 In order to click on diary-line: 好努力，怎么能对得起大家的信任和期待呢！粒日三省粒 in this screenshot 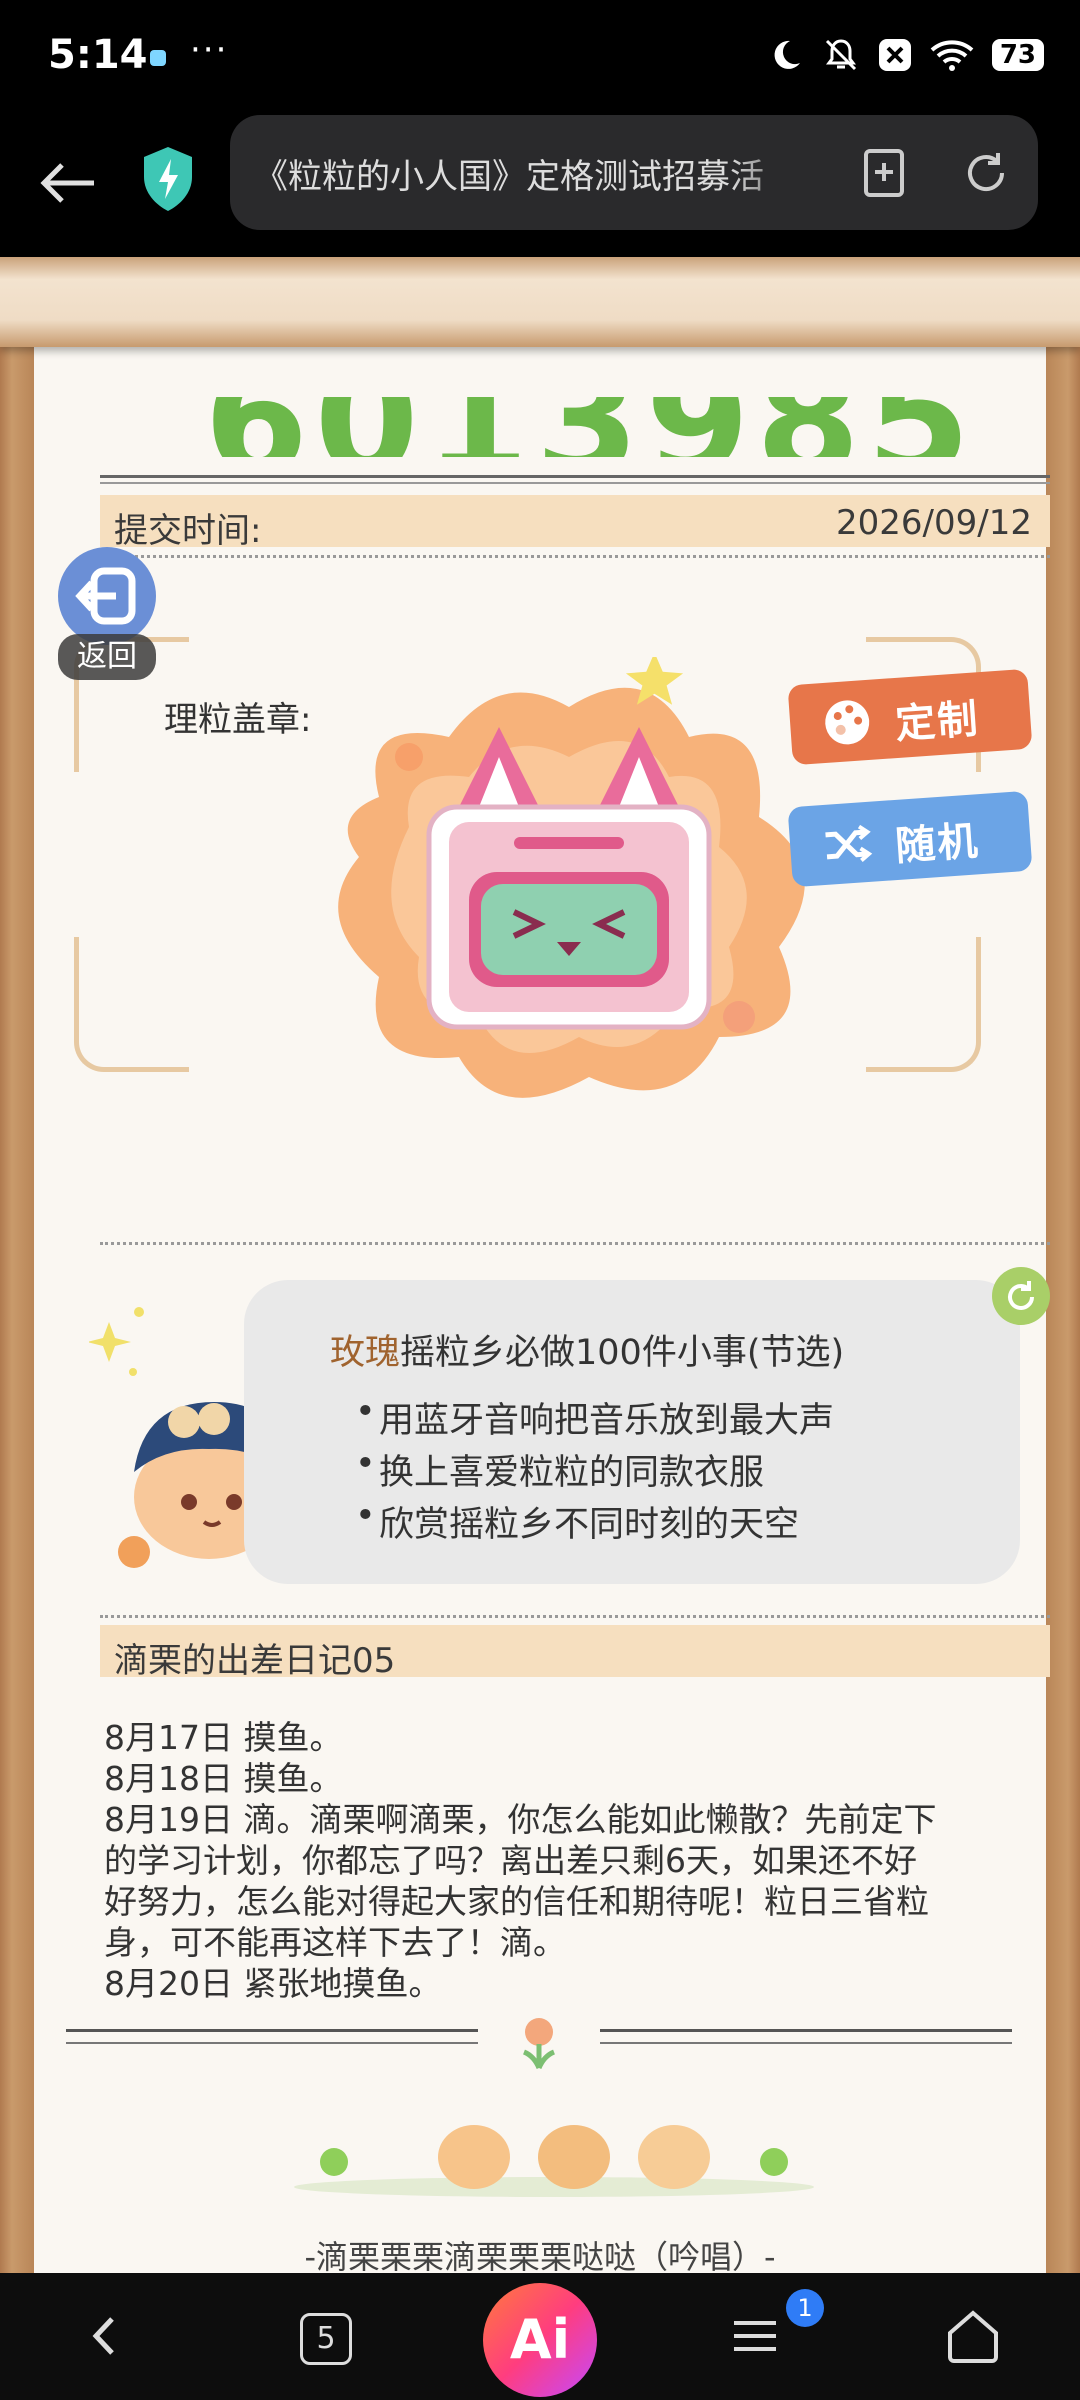, I will do `click(516, 1901)`.